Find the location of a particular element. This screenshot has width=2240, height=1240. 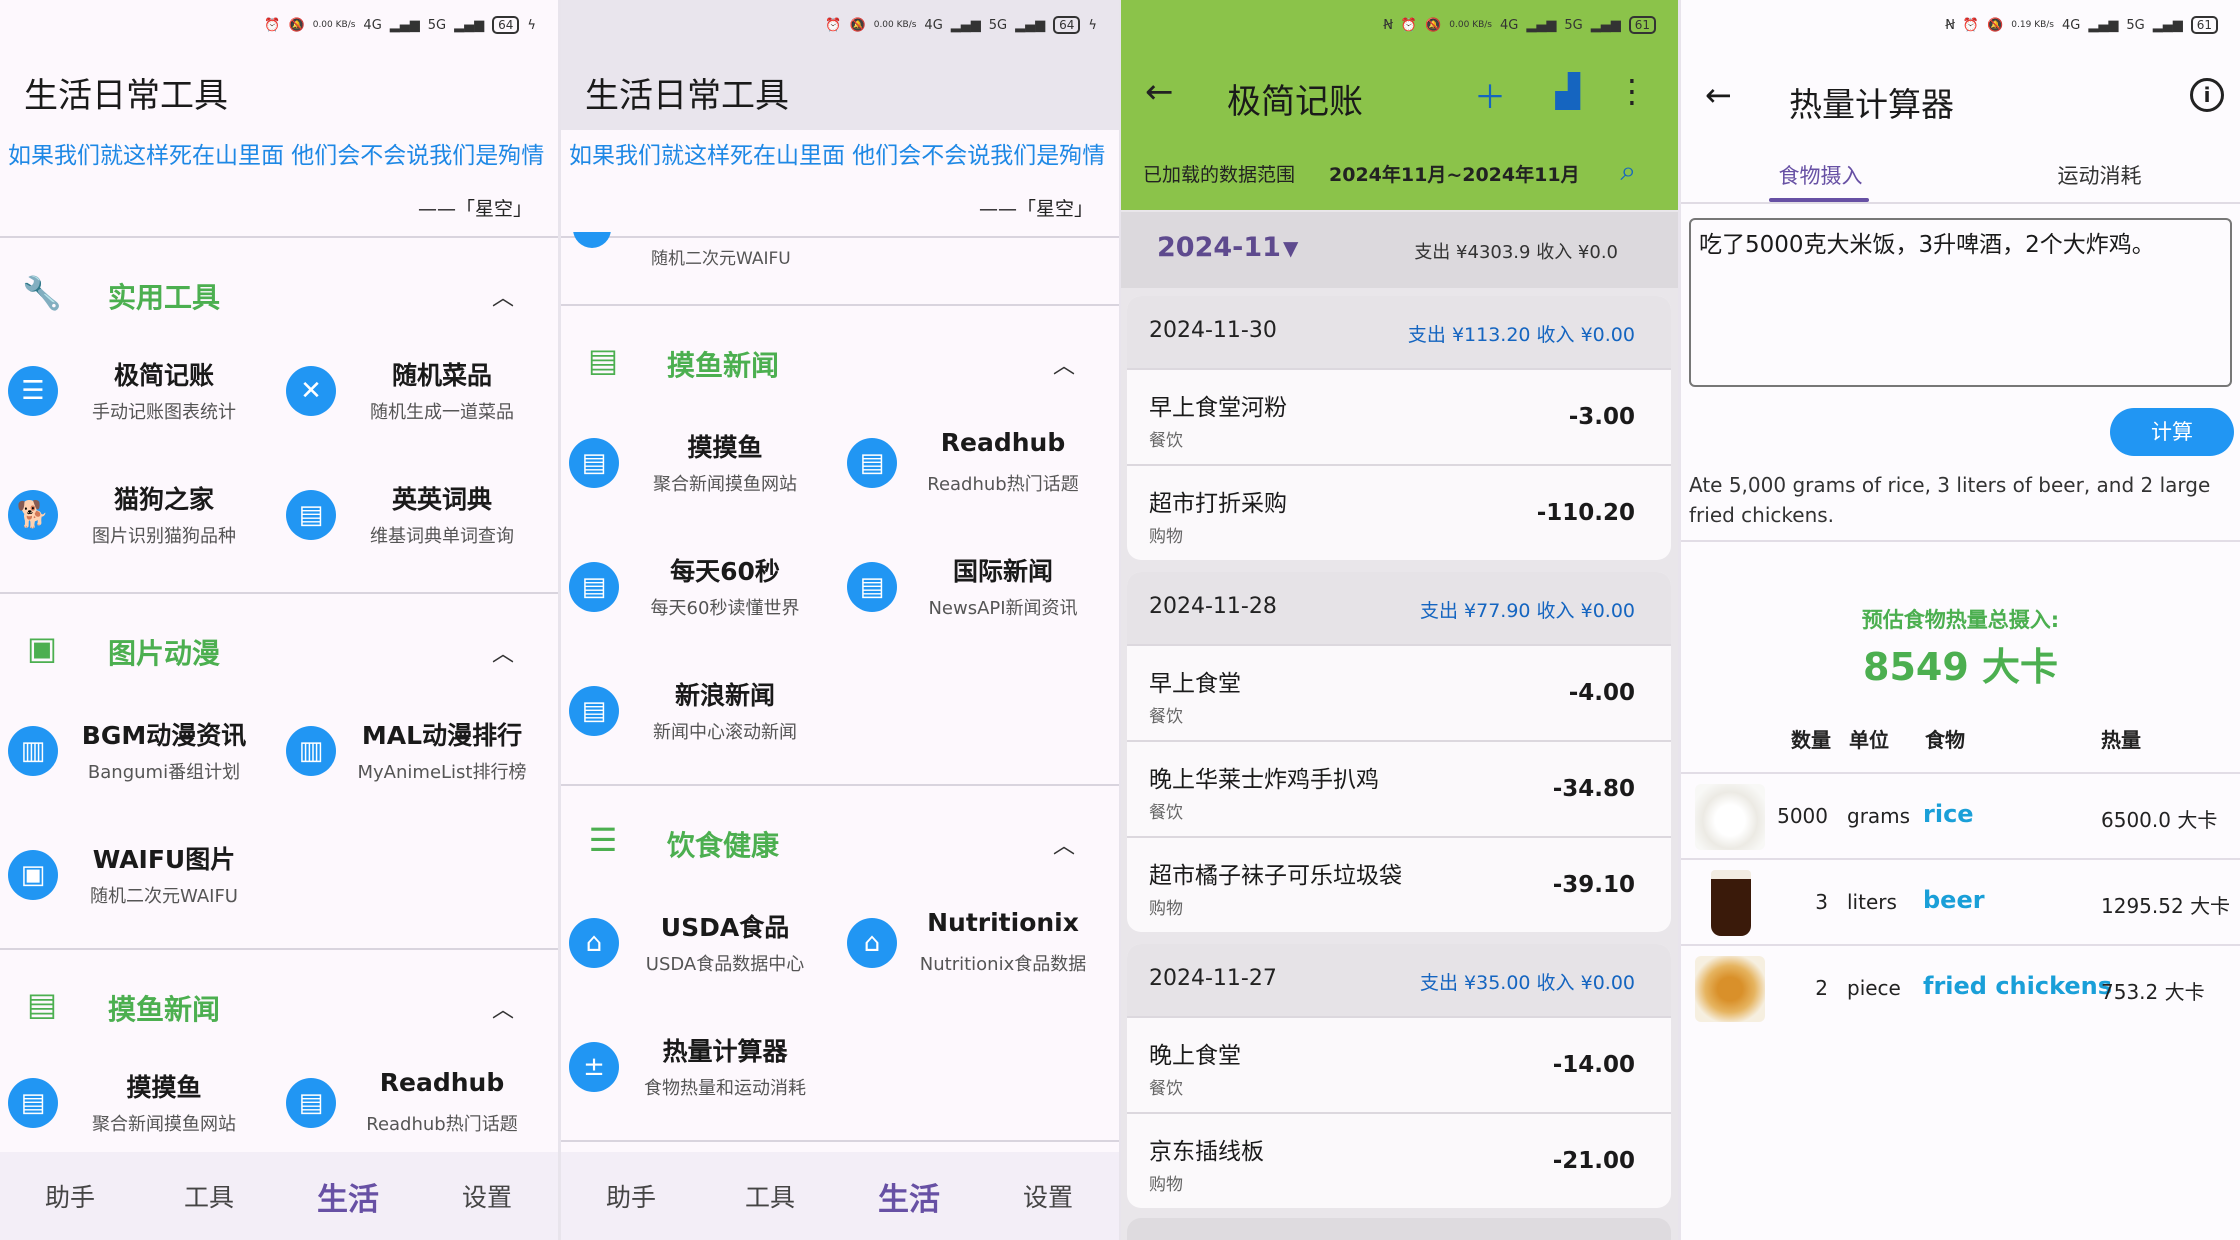

tool-sina-news: ▤ 新浪新闻 新闻中心滚动新闻 is located at coordinates (696, 712).